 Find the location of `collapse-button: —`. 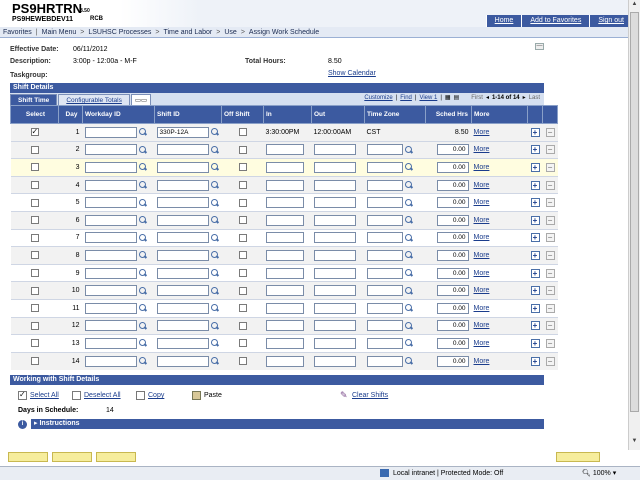

collapse-button: — is located at coordinates (539, 46).